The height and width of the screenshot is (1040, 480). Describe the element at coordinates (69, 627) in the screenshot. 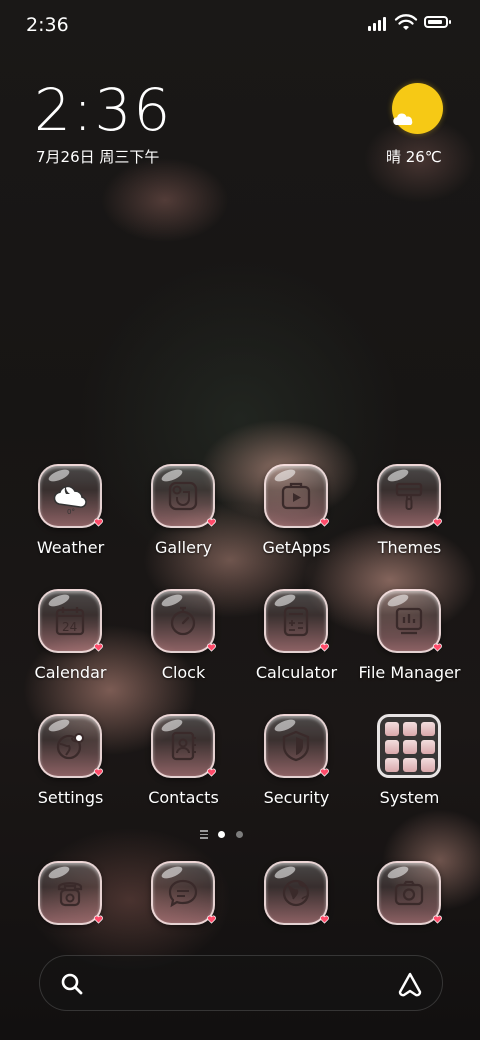

I see `calendar-day: 24` at that location.